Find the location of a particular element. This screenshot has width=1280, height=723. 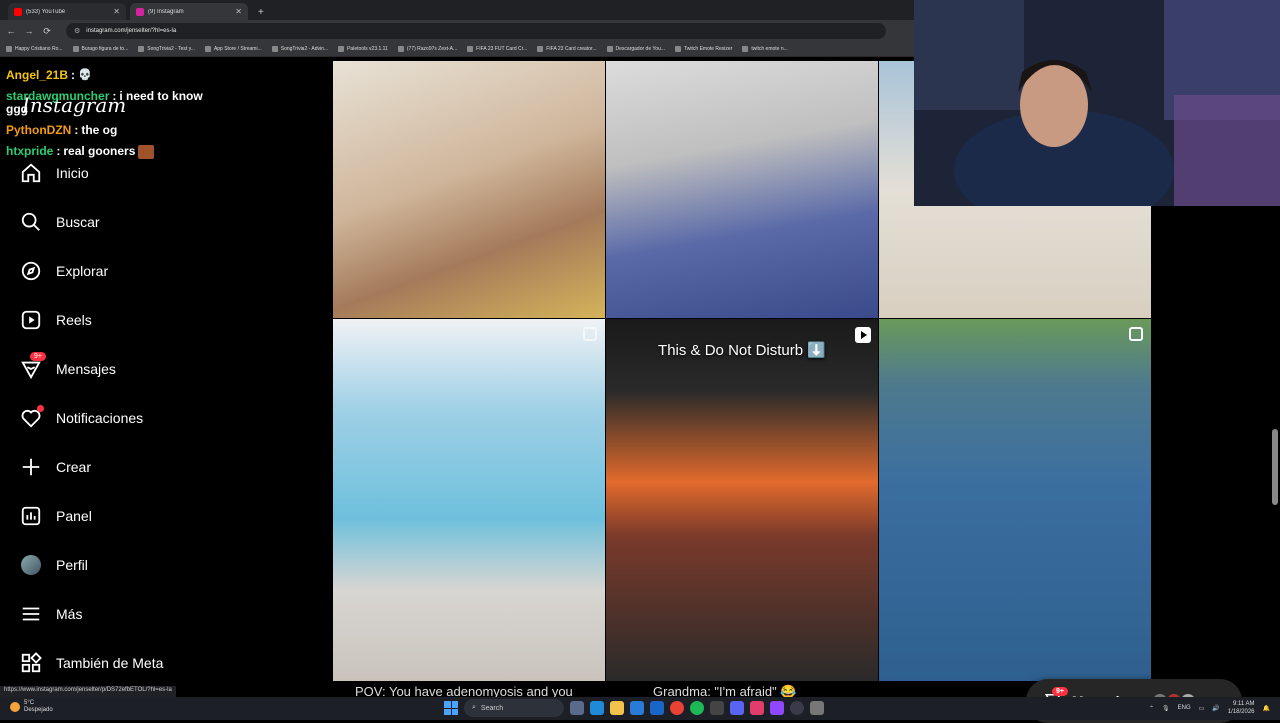

post-thumbnail: This & Do Not Disturb ⬇️ is located at coordinates (742, 500).